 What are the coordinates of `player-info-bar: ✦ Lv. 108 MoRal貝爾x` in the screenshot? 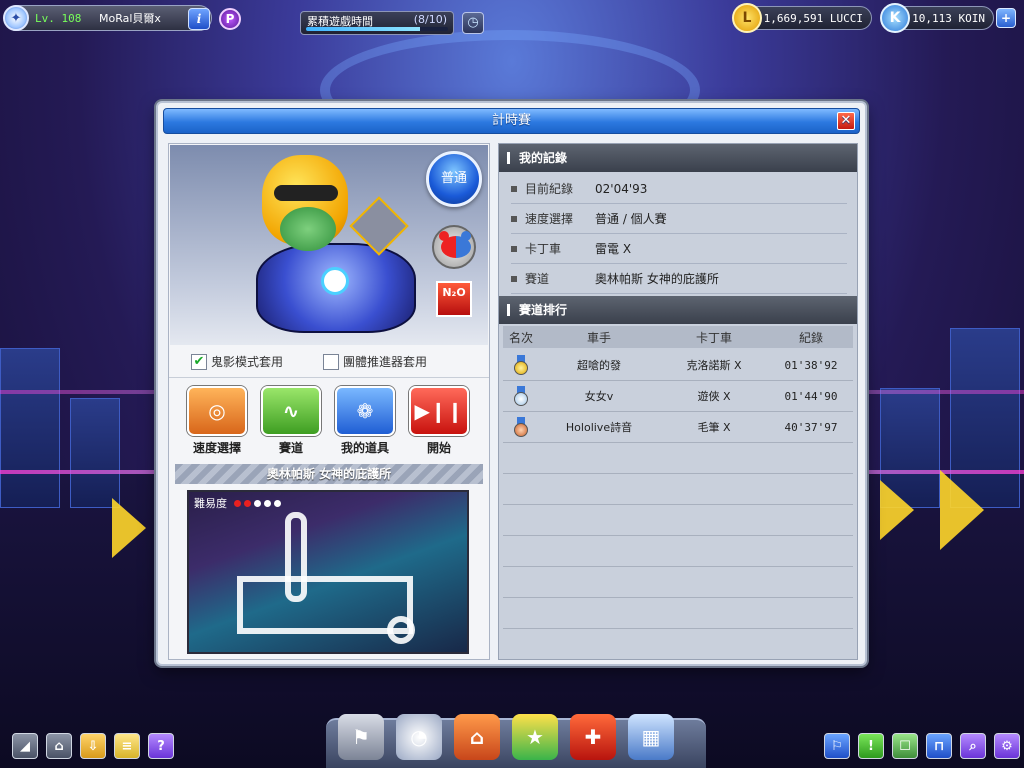 It's located at (107, 18).